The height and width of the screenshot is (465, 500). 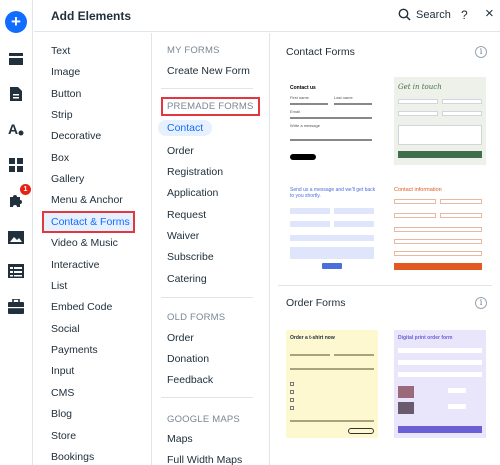 I want to click on category-item-bookings: Bookings, so click(x=72, y=457).